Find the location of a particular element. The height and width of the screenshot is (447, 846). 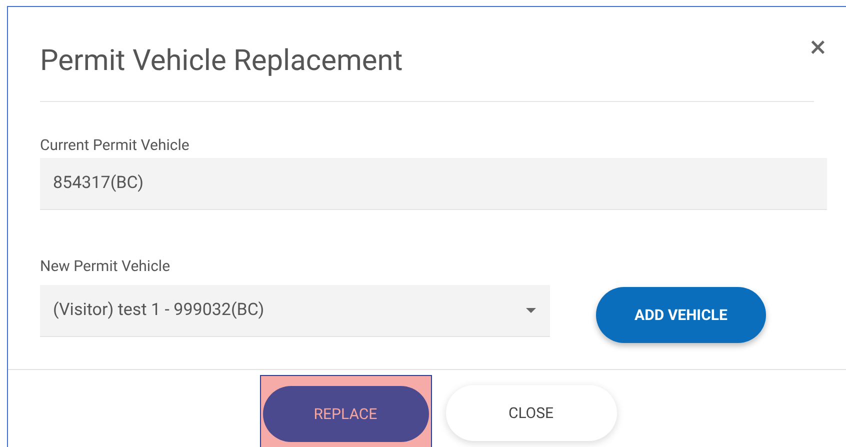

add-vehicle-button: ADD VEHICLE is located at coordinates (681, 315).